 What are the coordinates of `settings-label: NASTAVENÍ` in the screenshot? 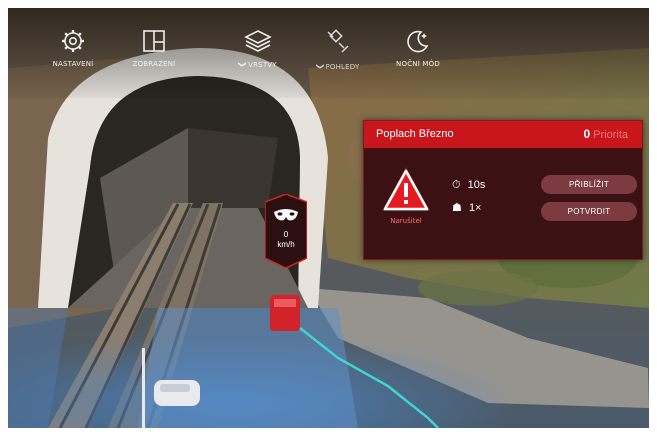 It's located at (73, 64).